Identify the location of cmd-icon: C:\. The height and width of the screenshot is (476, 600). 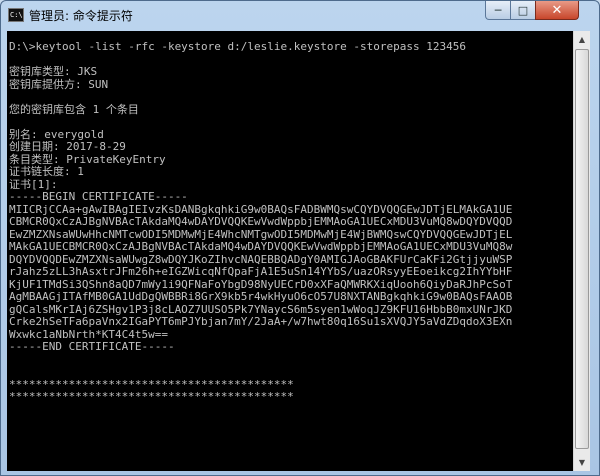
(16, 15).